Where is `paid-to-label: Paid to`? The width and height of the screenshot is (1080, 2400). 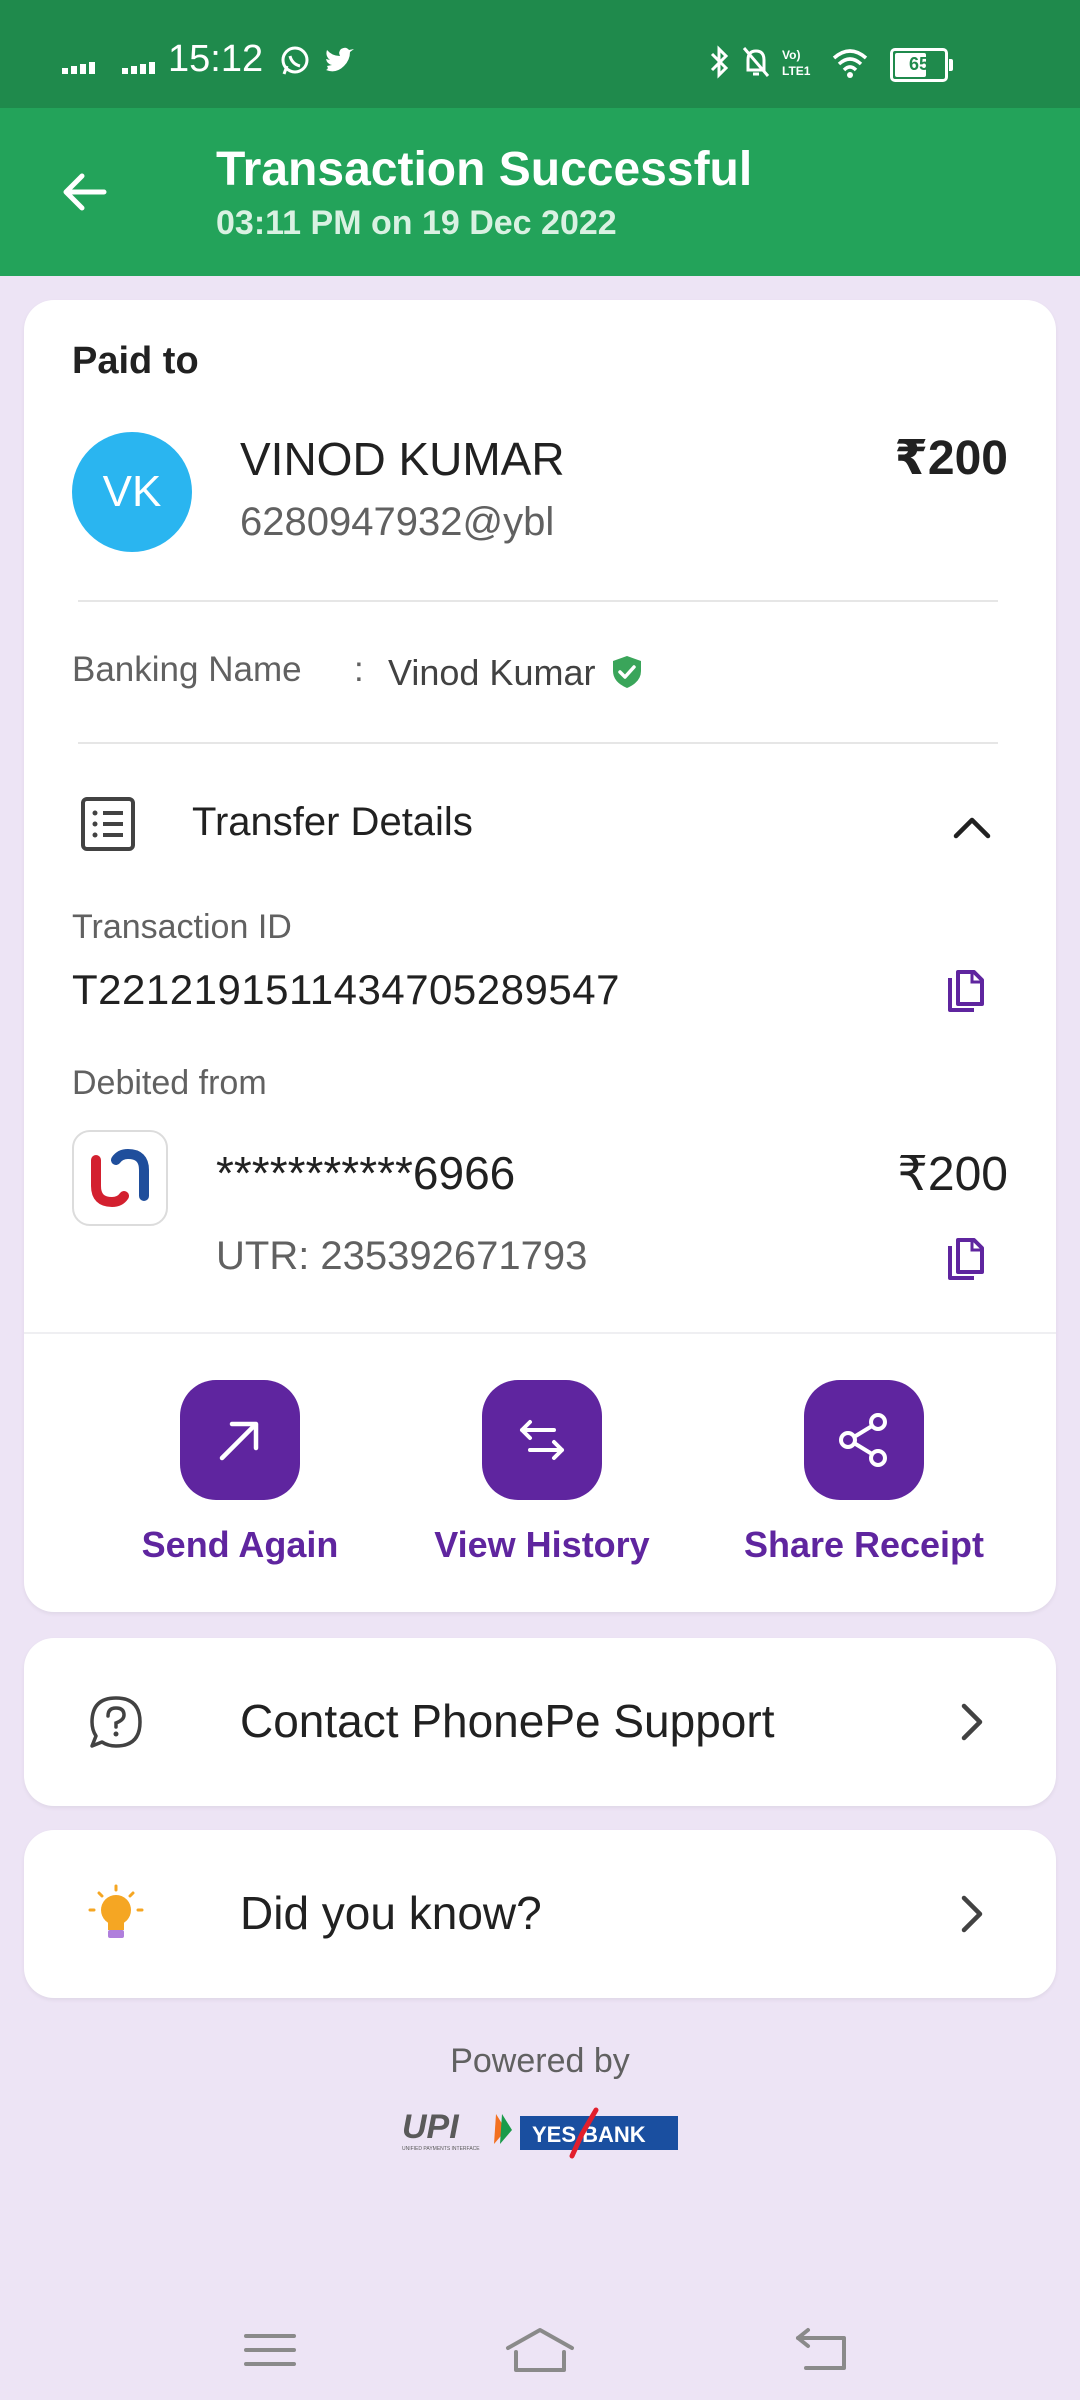
paid-to-label: Paid to is located at coordinates (135, 361).